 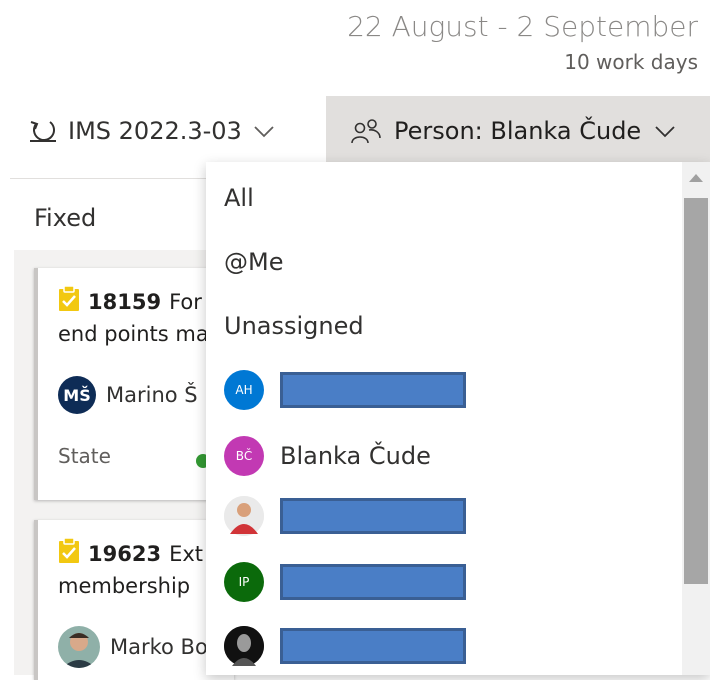 What do you see at coordinates (244, 456) in the screenshot?
I see `avatar: BČ` at bounding box center [244, 456].